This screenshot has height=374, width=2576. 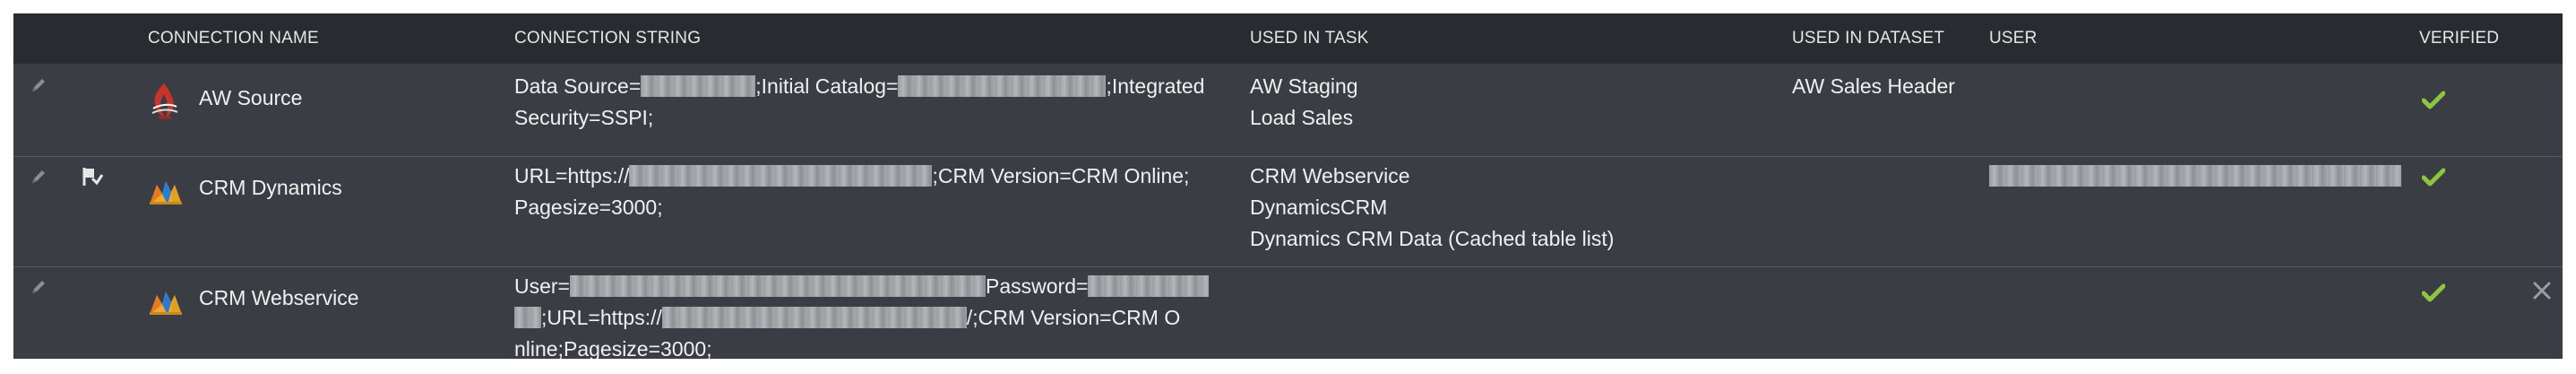 What do you see at coordinates (1304, 118) in the screenshot?
I see `task-link: Load Sales` at bounding box center [1304, 118].